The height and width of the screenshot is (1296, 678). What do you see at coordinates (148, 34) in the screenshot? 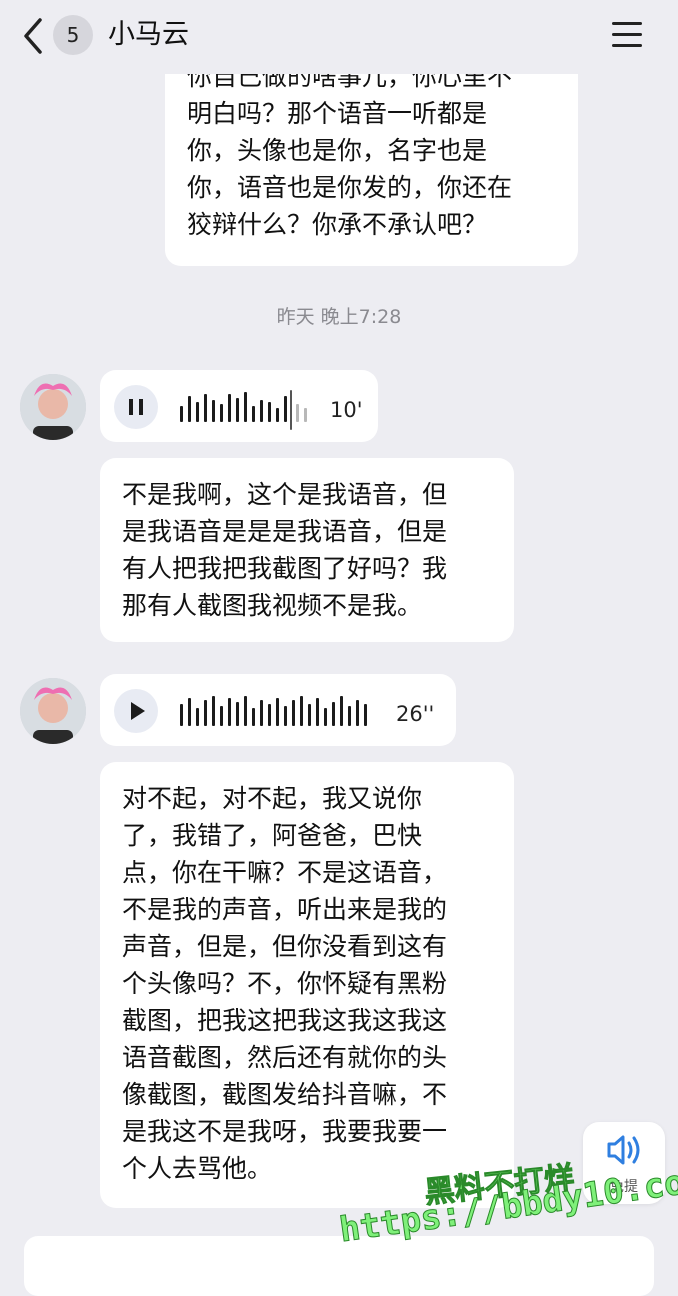
I see `chat-title: 小马云` at bounding box center [148, 34].